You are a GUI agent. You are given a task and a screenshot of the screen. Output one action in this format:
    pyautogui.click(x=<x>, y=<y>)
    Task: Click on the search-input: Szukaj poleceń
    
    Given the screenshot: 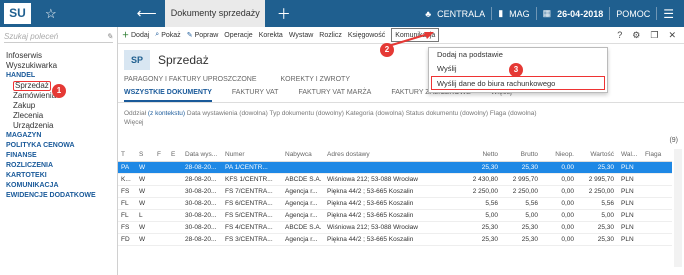 What is the action you would take?
    pyautogui.click(x=31, y=36)
    